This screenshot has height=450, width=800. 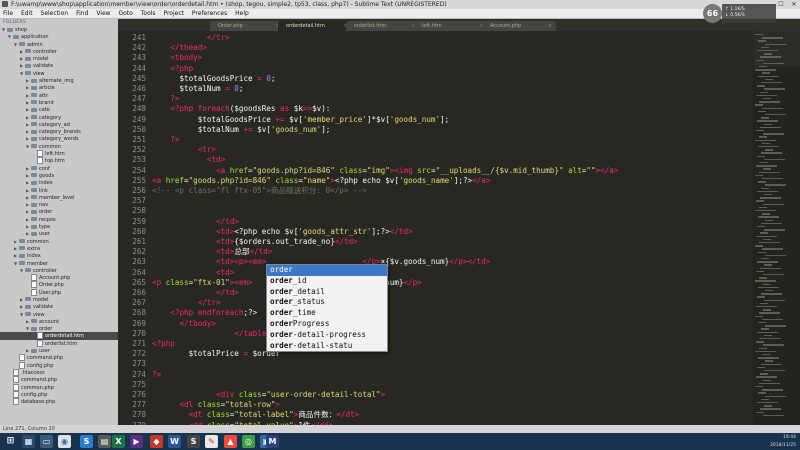 I want to click on autocomplete-item: order_time, so click(x=327, y=313).